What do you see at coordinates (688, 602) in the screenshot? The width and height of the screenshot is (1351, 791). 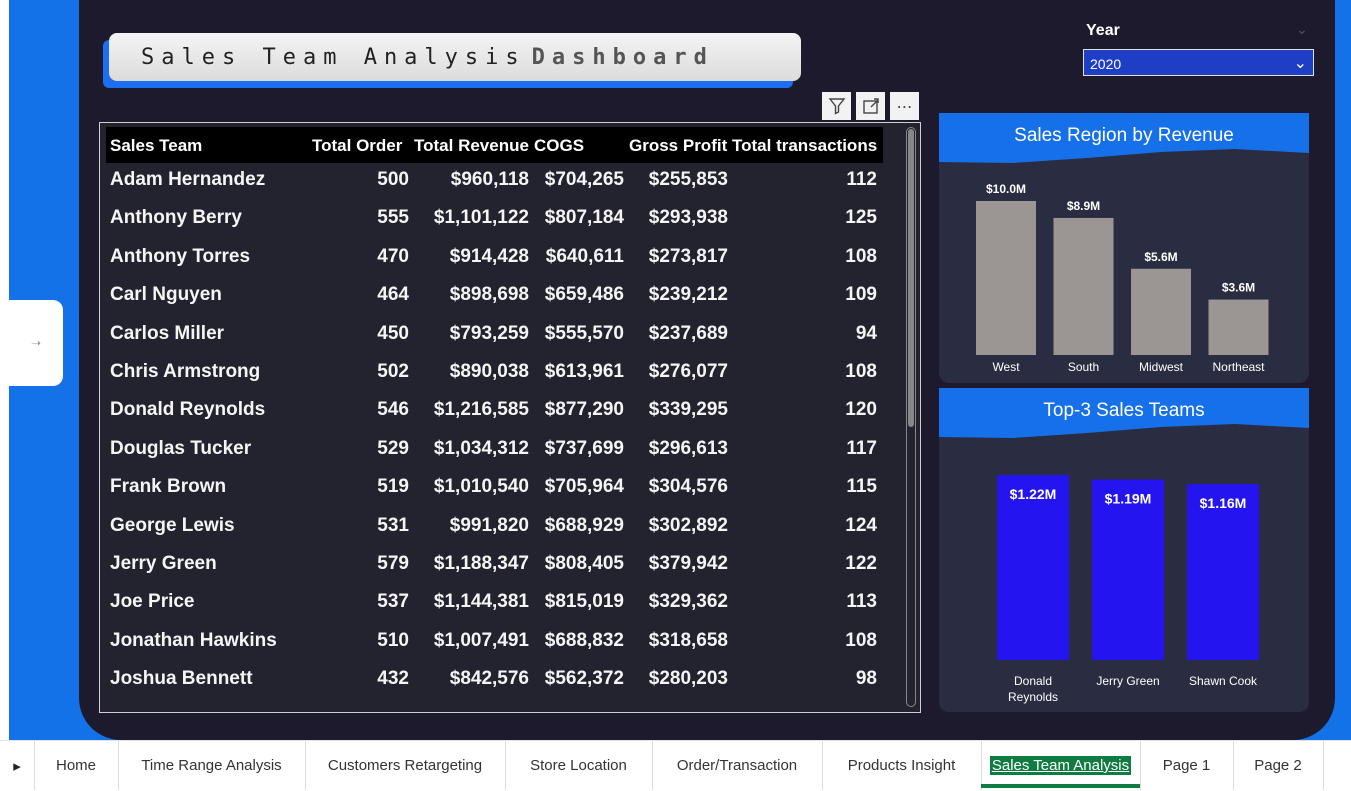 I see `table-cell: $329,362` at bounding box center [688, 602].